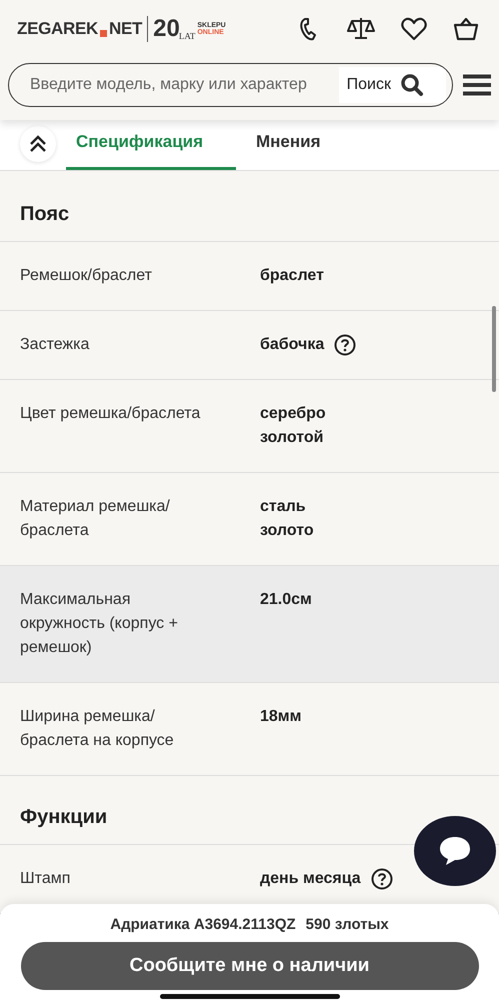 This screenshot has width=499, height=1000. I want to click on section-heading: Пояс, so click(249, 206).